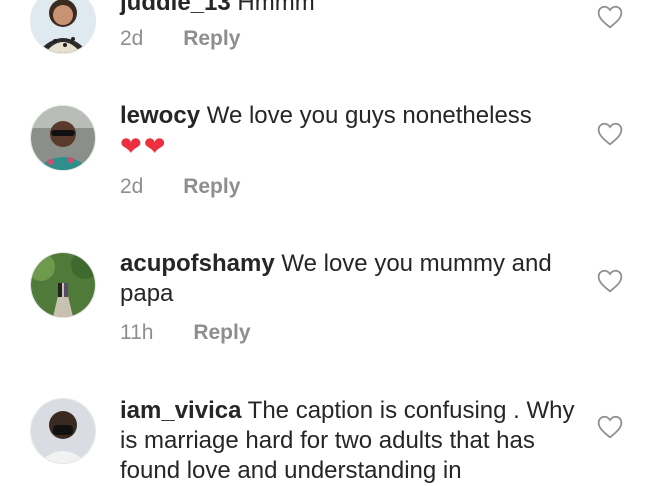 This screenshot has width=661, height=486. I want to click on heart-emoji: ❤❤, so click(144, 146).